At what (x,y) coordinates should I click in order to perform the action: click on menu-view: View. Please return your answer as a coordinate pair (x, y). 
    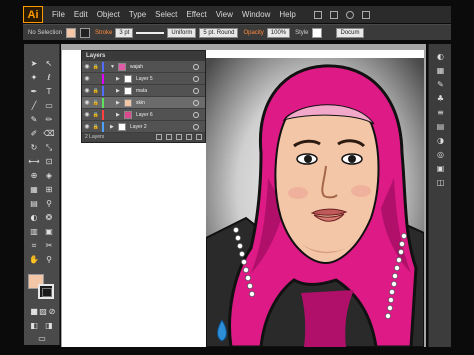
    Looking at the image, I should click on (224, 14).